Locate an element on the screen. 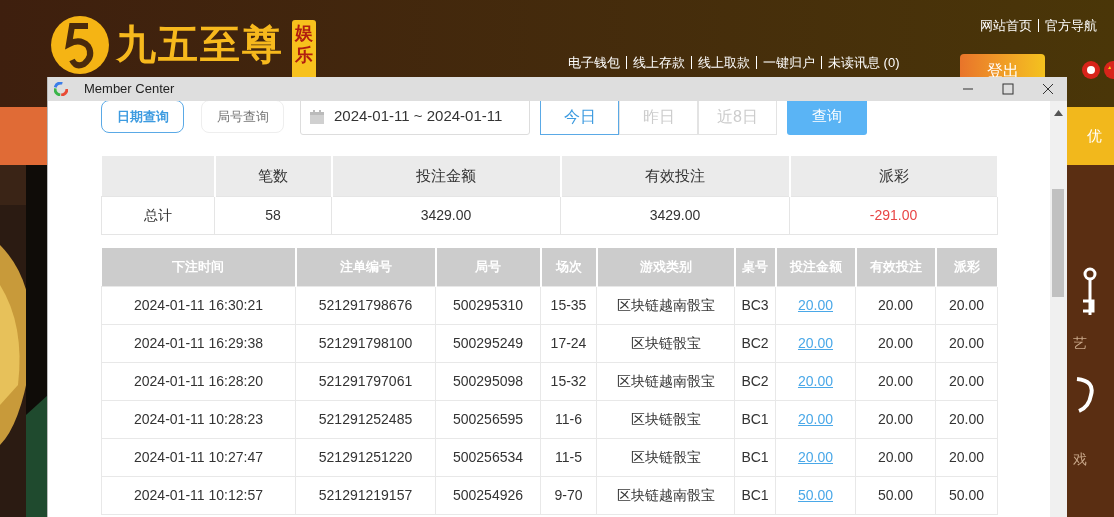  table-cell: 500295249 is located at coordinates (488, 343).